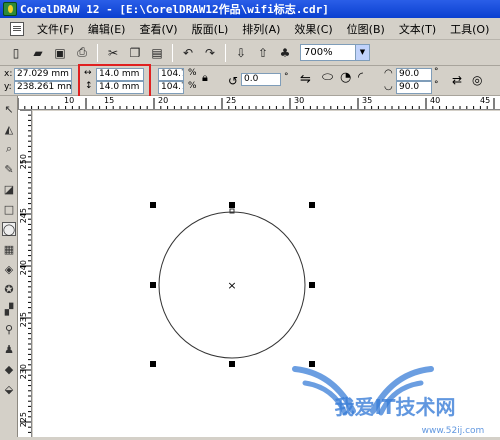  I want to click on scale-height-input: 104.7, so click(171, 87).